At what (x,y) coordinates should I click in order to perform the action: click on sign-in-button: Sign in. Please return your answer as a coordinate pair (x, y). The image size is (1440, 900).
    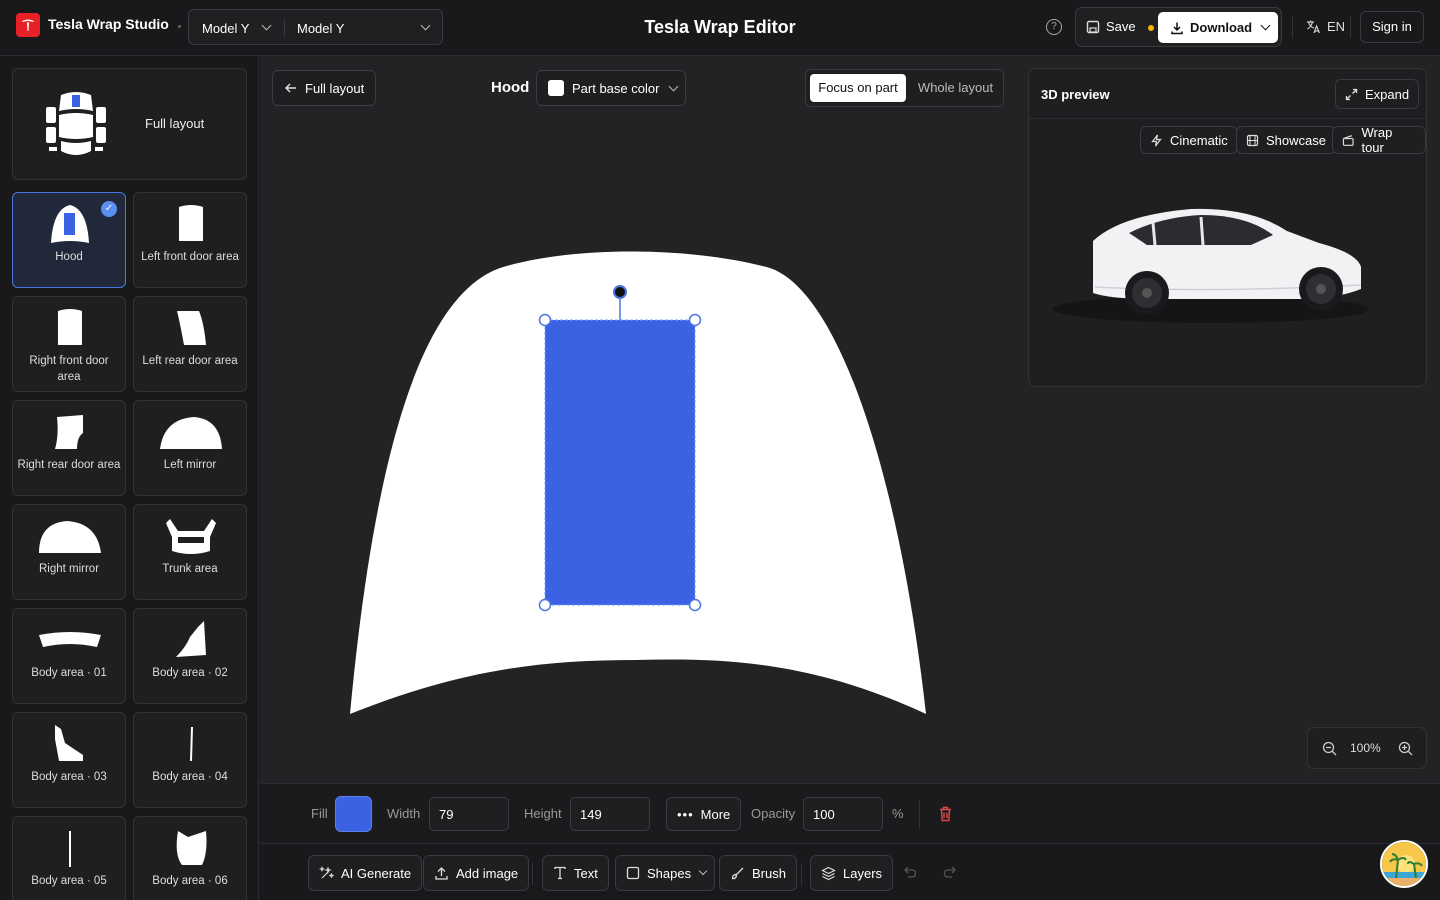
    Looking at the image, I should click on (1392, 27).